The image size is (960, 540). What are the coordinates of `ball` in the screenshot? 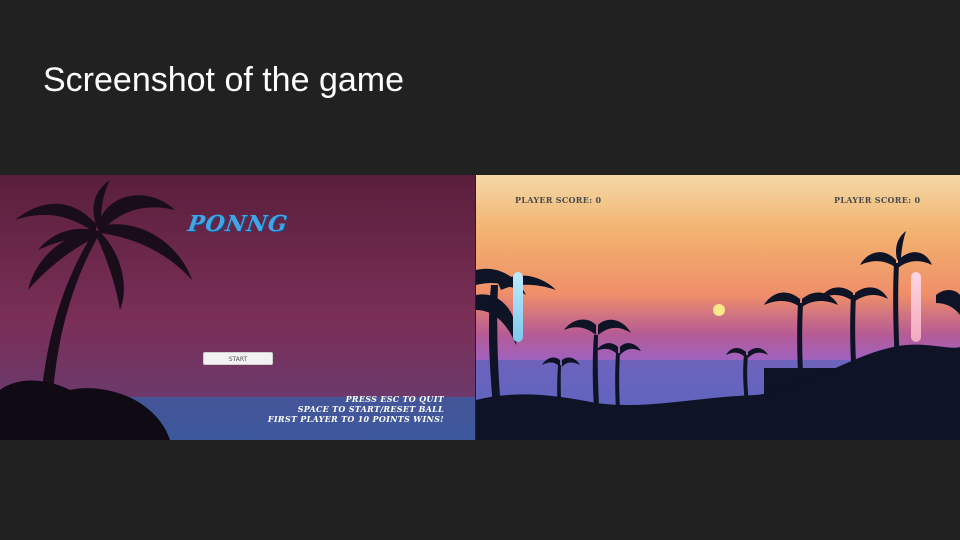 It's located at (719, 310).